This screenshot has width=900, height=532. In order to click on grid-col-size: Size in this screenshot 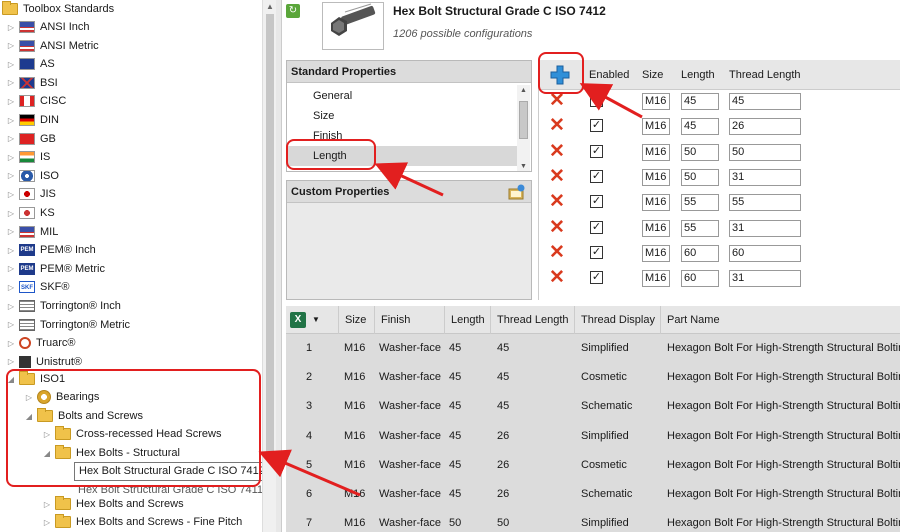, I will do `click(356, 320)`.